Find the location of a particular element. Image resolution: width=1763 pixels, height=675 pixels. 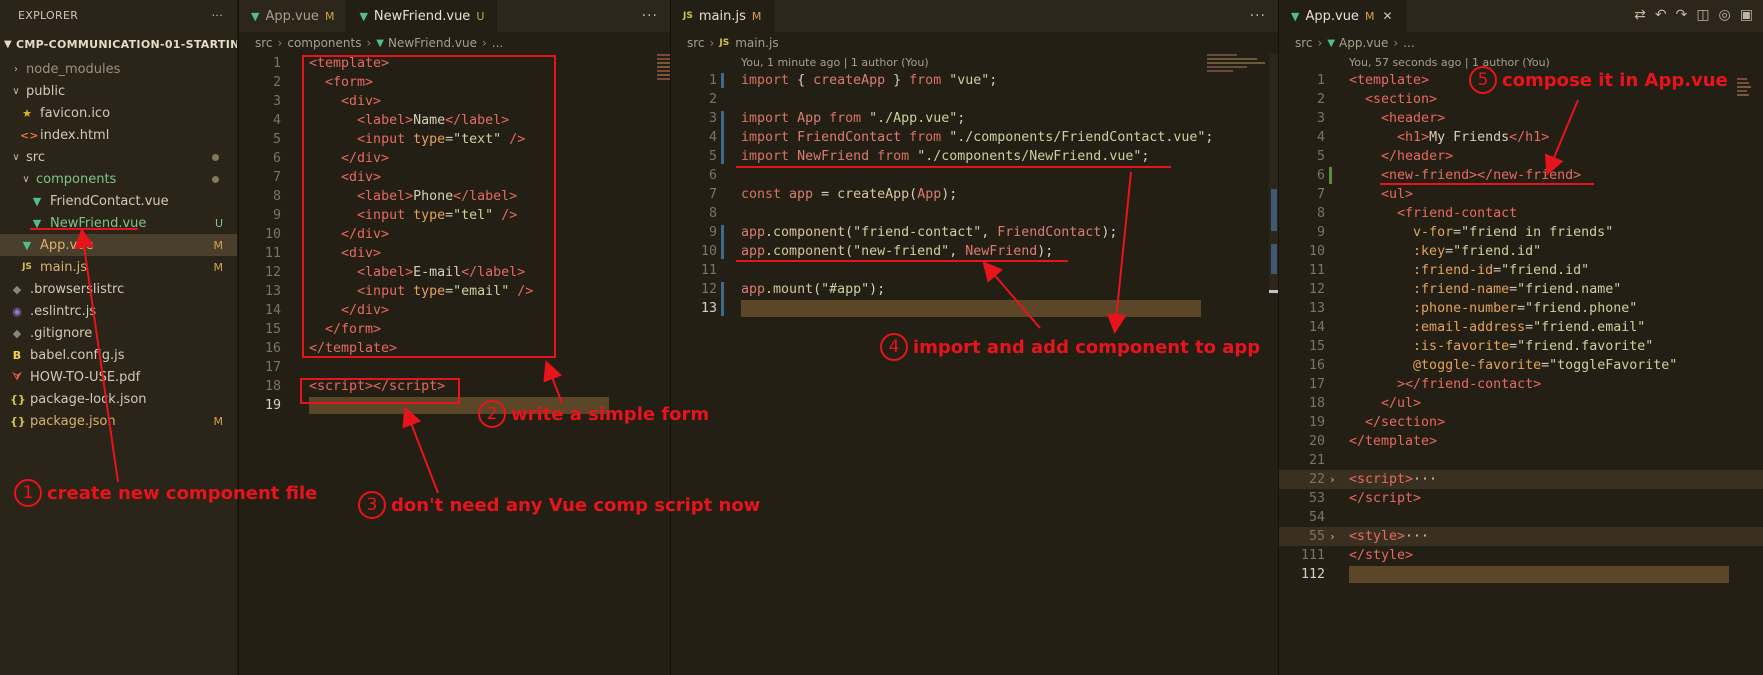

annotation-4: 4 import and add component to app is located at coordinates (1070, 347).